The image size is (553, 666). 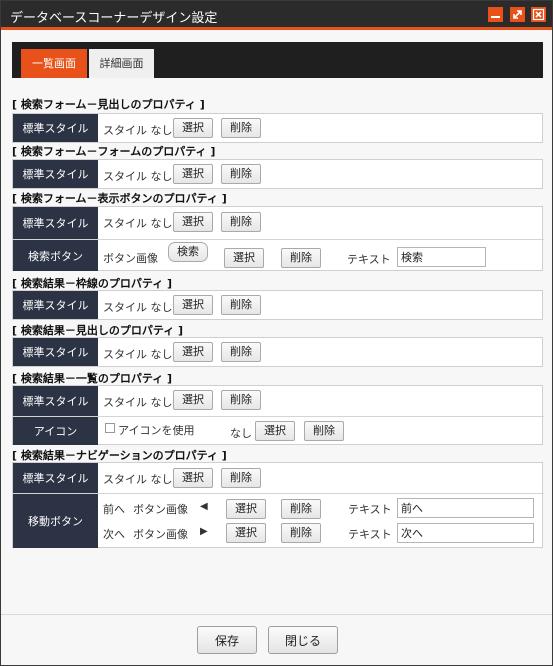 What do you see at coordinates (277, 352) in the screenshot?
I see `style-row-result-heading: 標準スタイル スタイル なし 選択 削除` at bounding box center [277, 352].